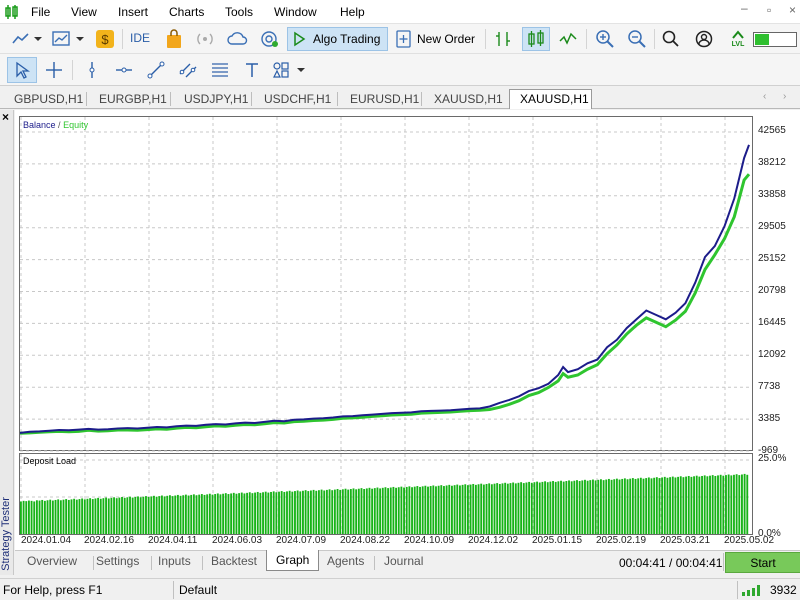 The height and width of the screenshot is (600, 800). I want to click on tab-graph: Graph, so click(293, 560).